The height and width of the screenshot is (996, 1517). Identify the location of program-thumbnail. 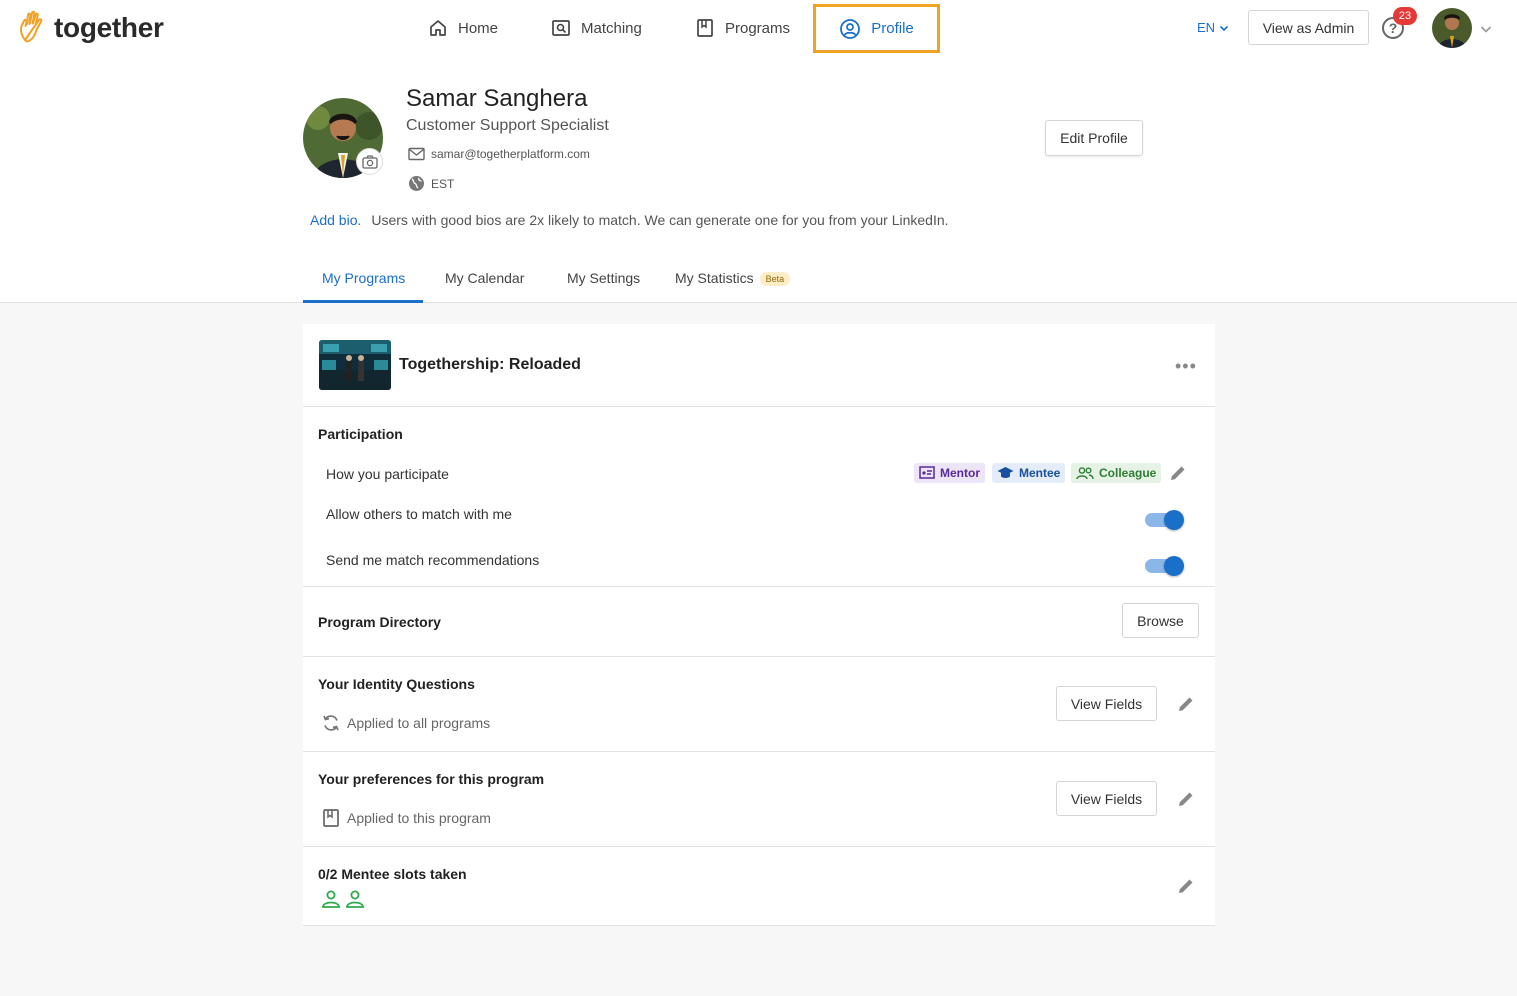
(355, 365).